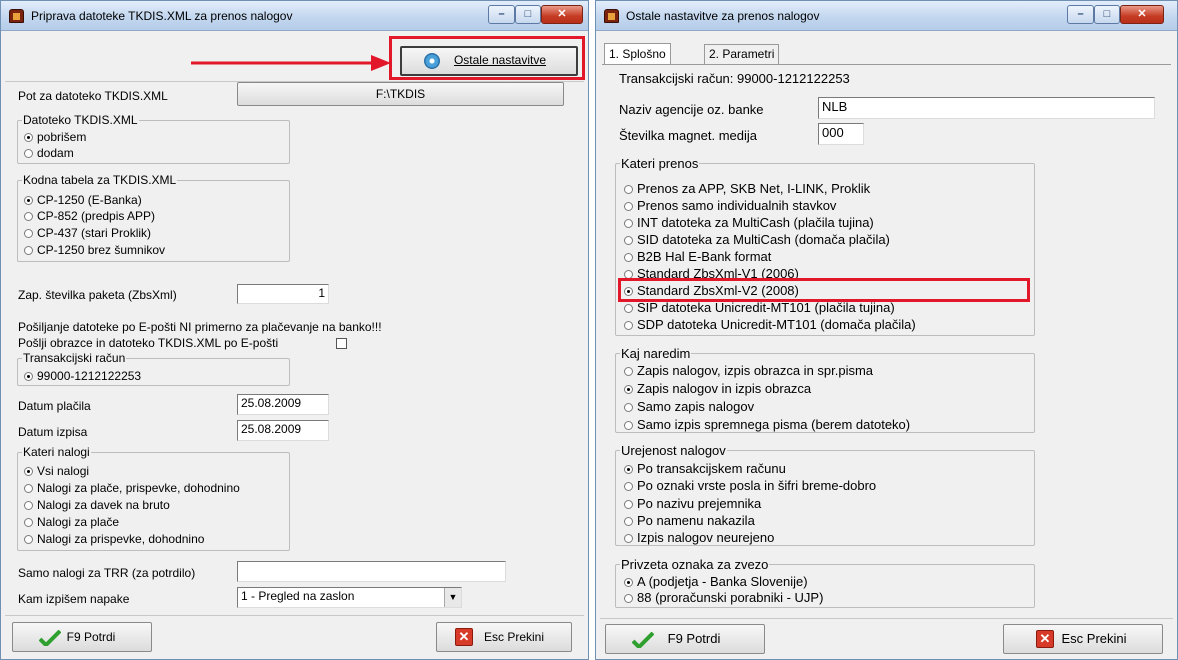  I want to click on tab-parametri: 2. Parametri, so click(742, 54).